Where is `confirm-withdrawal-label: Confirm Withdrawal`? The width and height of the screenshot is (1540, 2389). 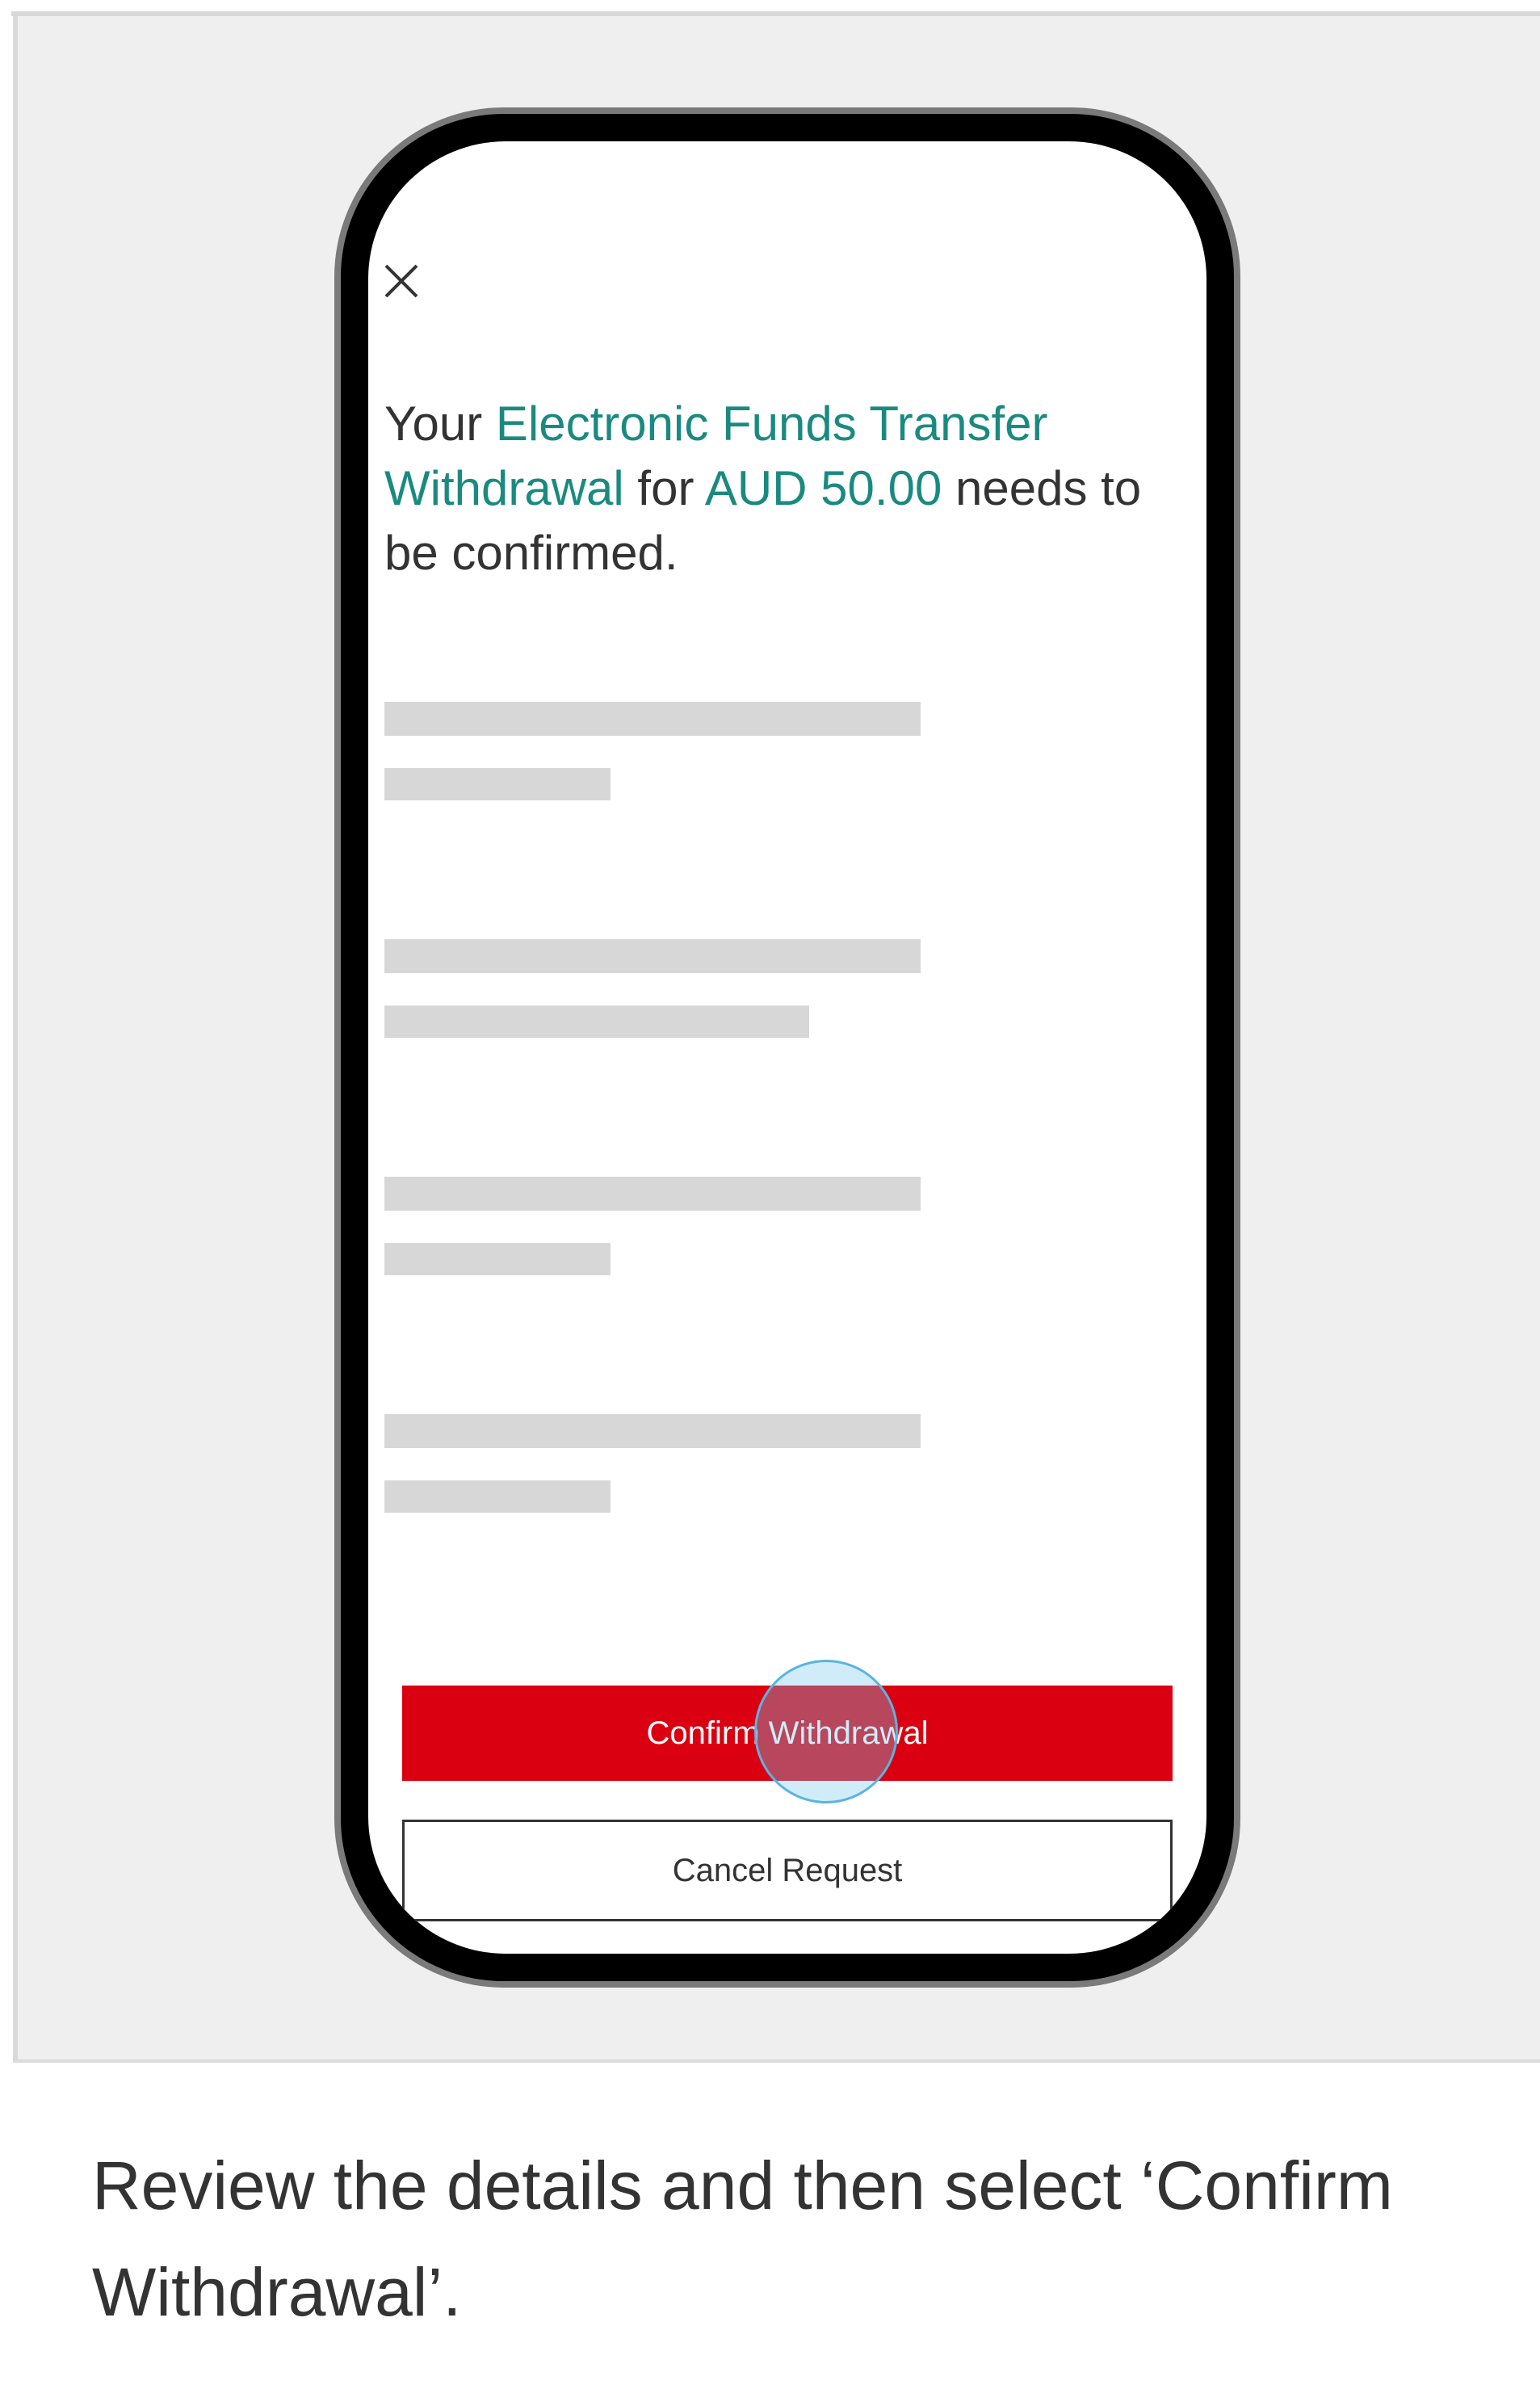 confirm-withdrawal-label: Confirm Withdrawal is located at coordinates (787, 1733).